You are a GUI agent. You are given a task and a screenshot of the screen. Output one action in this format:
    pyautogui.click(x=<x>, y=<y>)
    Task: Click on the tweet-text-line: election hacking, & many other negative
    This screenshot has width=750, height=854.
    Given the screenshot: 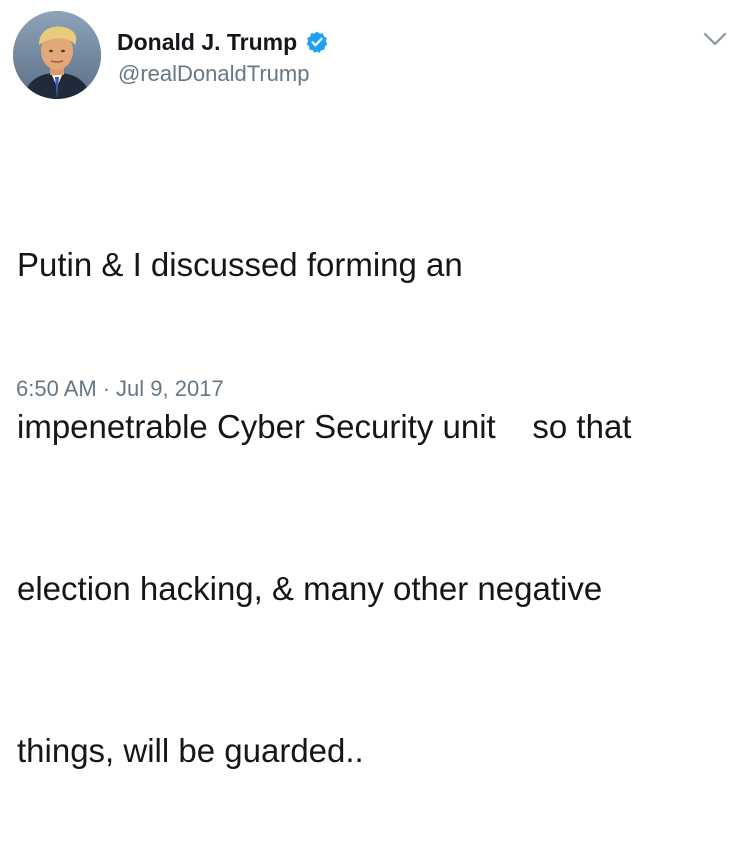 What is the action you would take?
    pyautogui.click(x=310, y=588)
    